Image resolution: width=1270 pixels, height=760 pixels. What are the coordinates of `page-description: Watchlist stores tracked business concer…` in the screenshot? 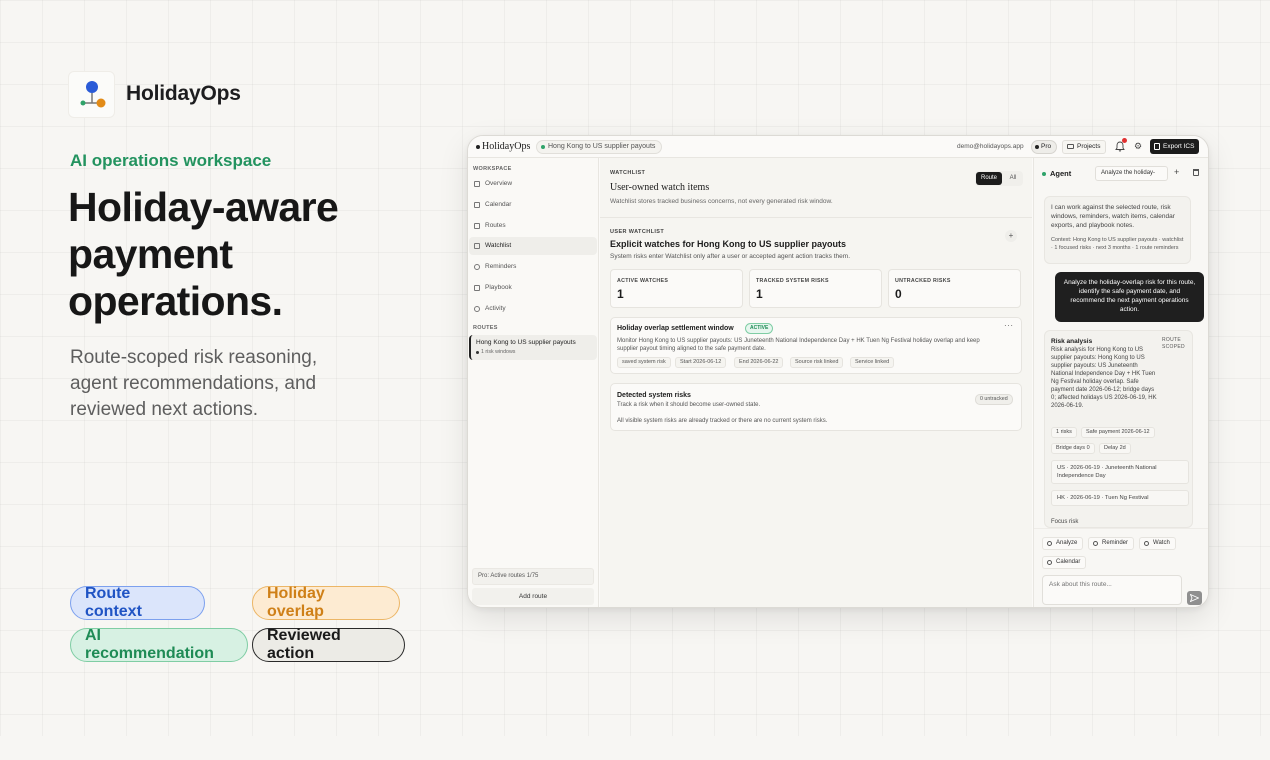 It's located at (721, 201).